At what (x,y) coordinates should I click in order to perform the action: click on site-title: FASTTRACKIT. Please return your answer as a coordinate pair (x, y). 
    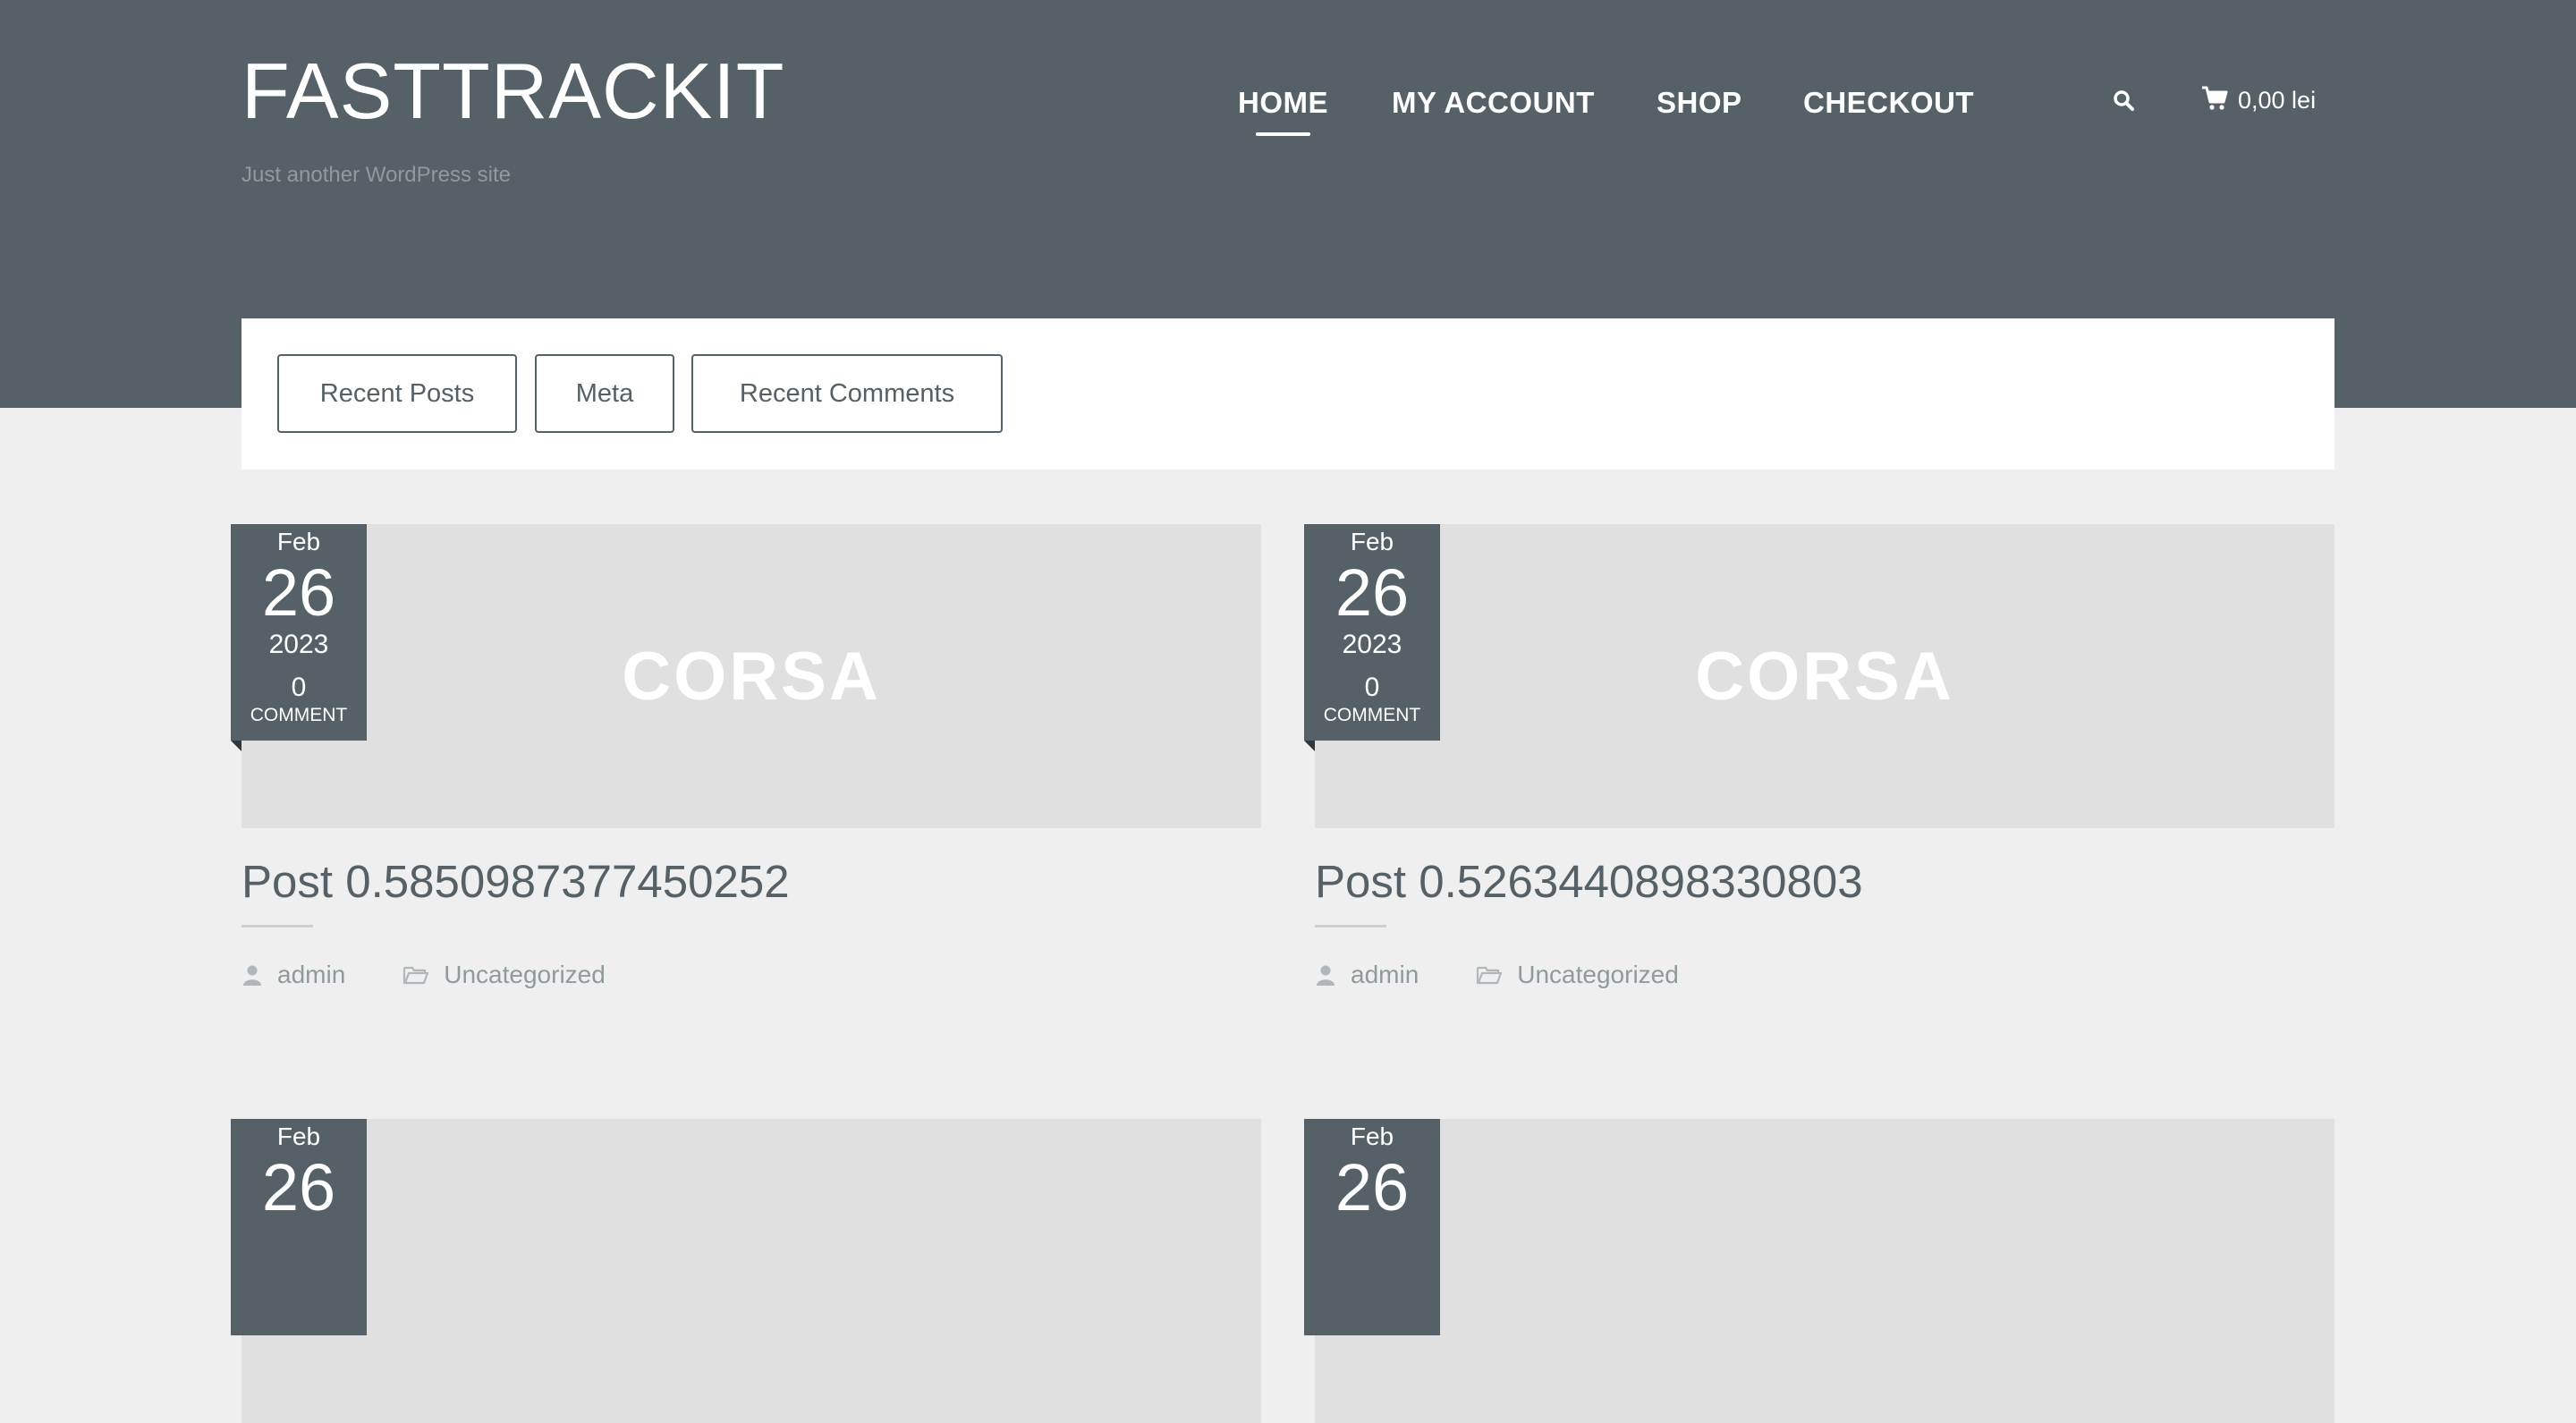
    Looking at the image, I should click on (513, 91).